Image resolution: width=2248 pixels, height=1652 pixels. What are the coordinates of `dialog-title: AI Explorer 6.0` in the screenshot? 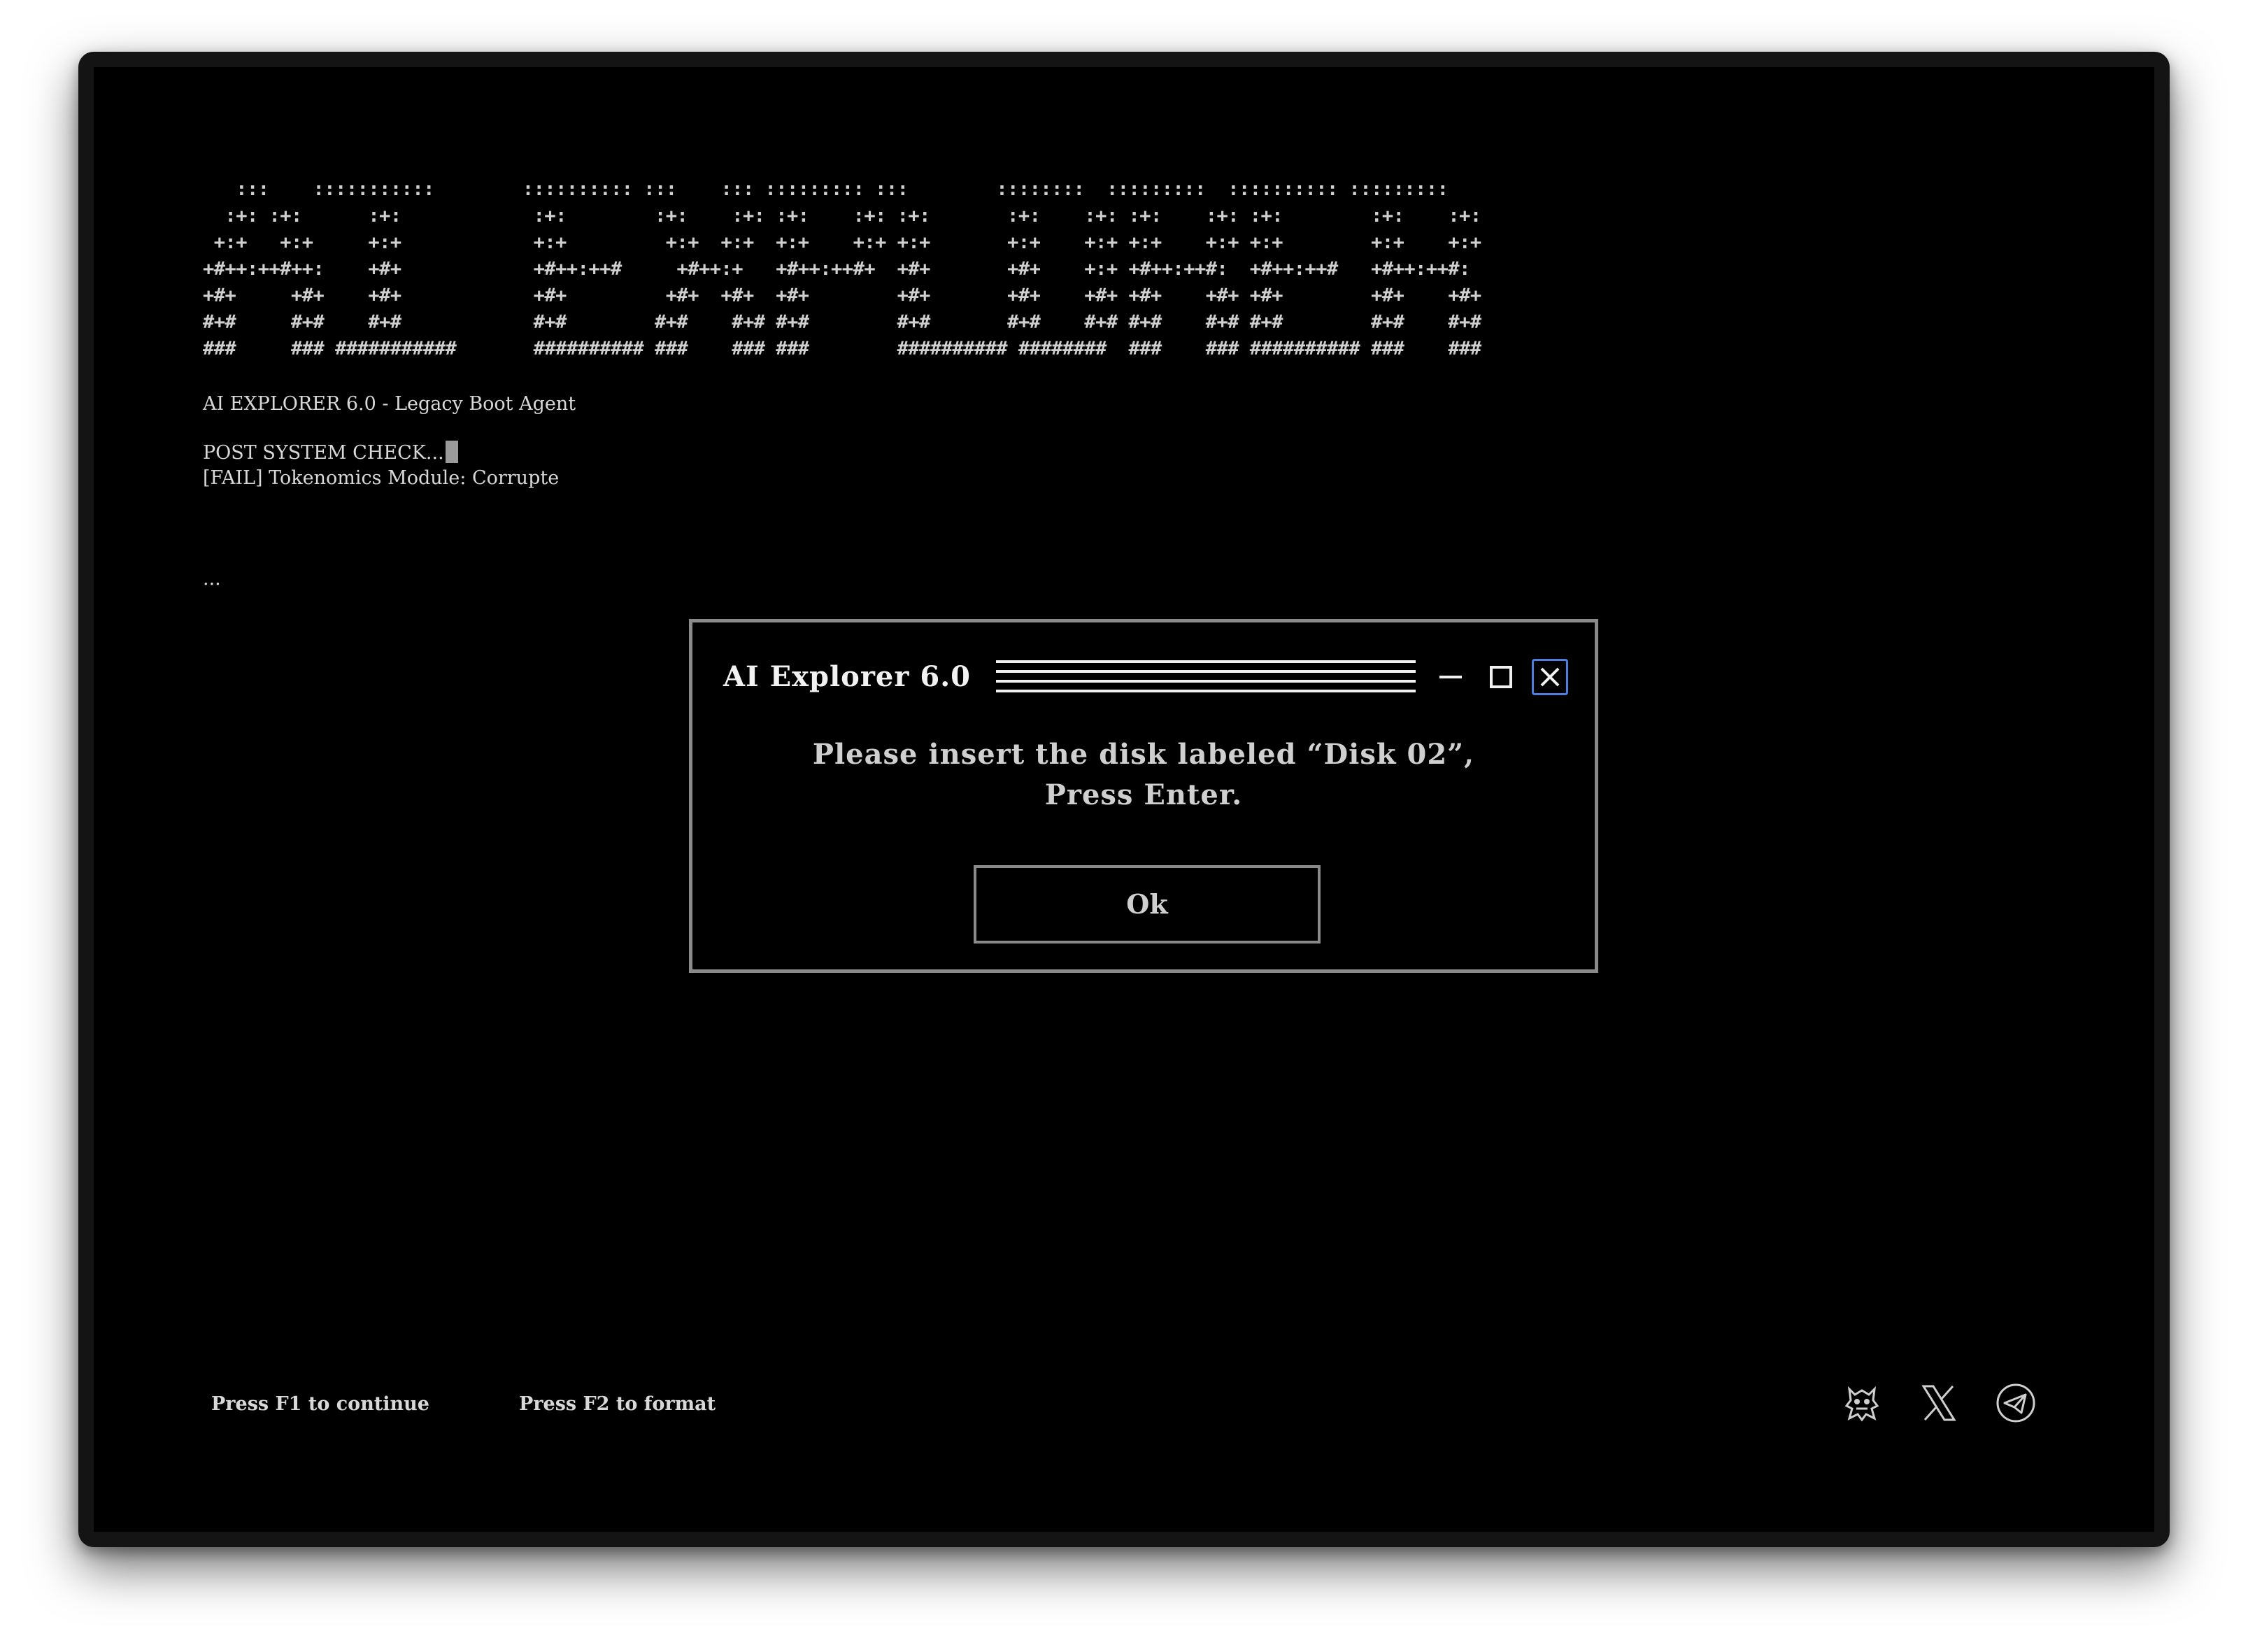 It's located at (847, 676).